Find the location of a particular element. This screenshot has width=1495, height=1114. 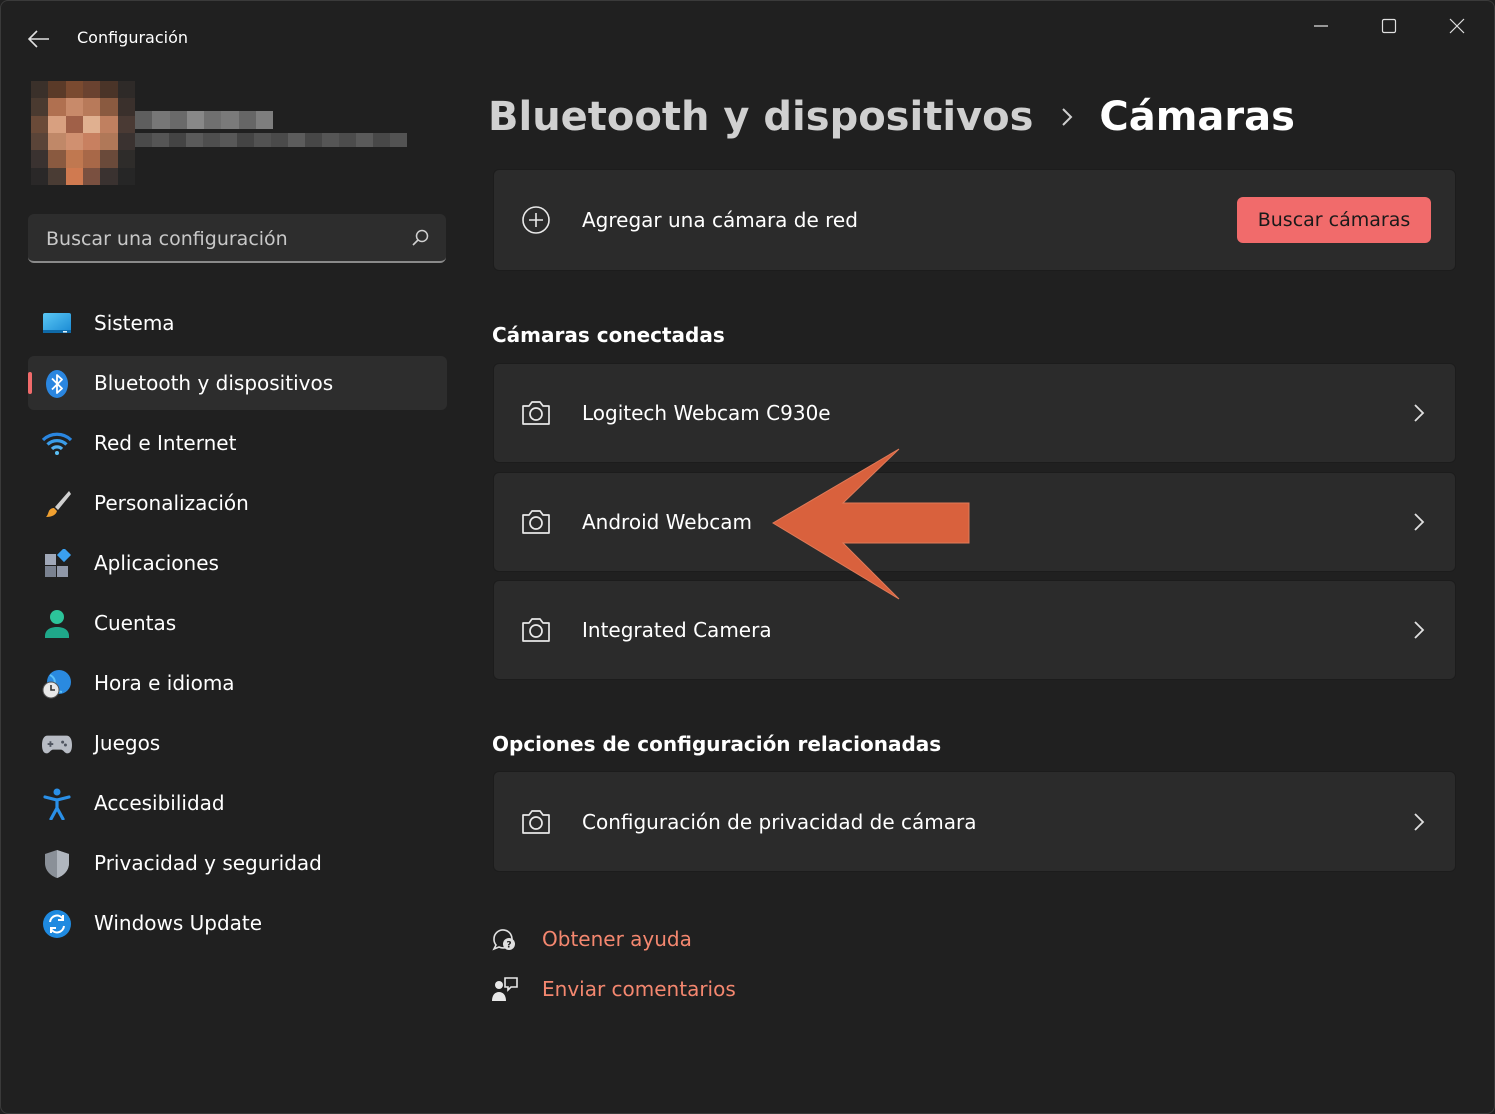

app-title: Configuración is located at coordinates (133, 37).